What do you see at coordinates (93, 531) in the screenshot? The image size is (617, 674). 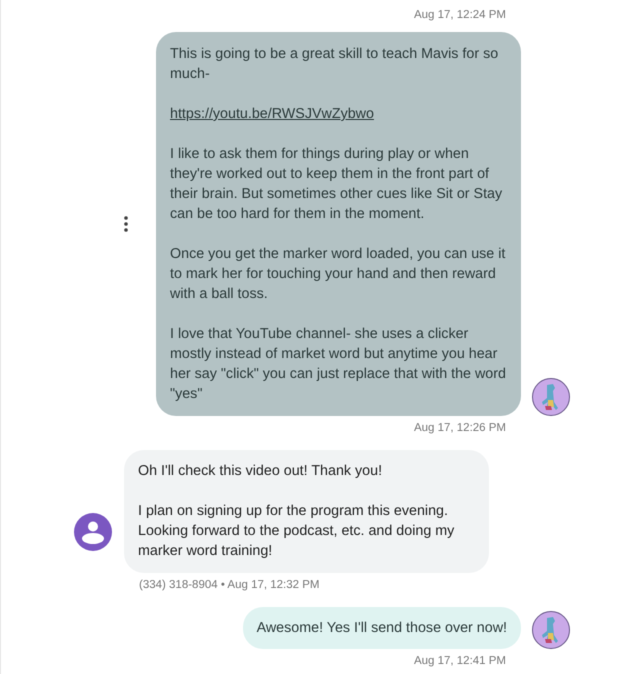 I see `person-avatar-icon` at bounding box center [93, 531].